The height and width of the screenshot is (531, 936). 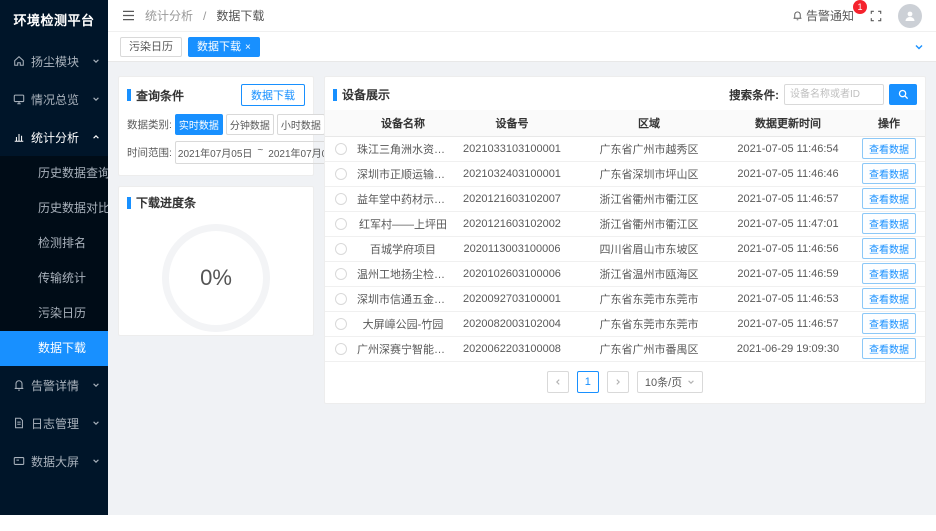 I want to click on device-no: 2020102603100006, so click(x=512, y=274).